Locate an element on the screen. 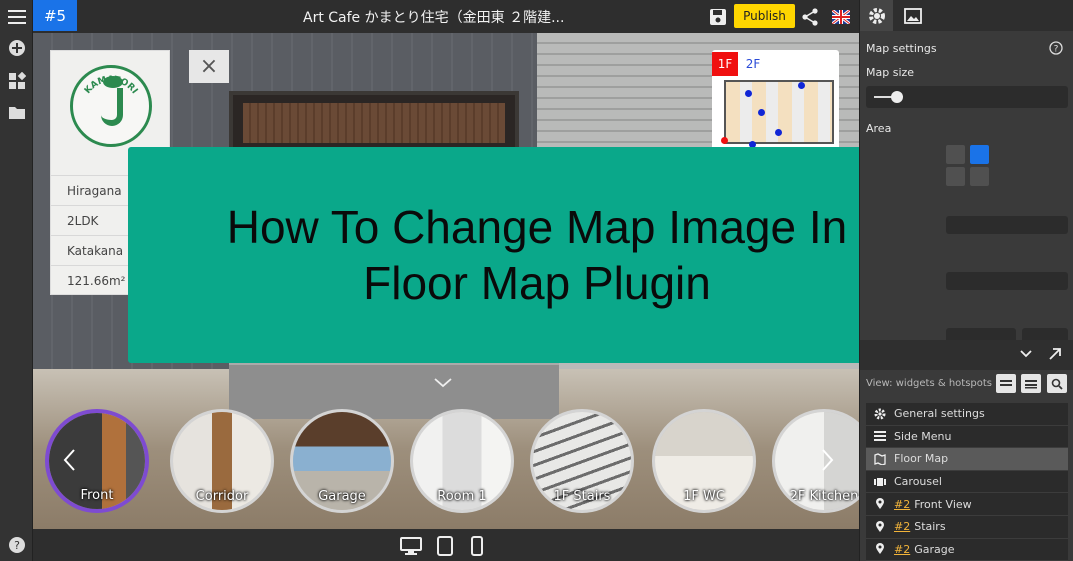 This screenshot has width=1073, height=561. widget-label: Front View is located at coordinates (943, 504).